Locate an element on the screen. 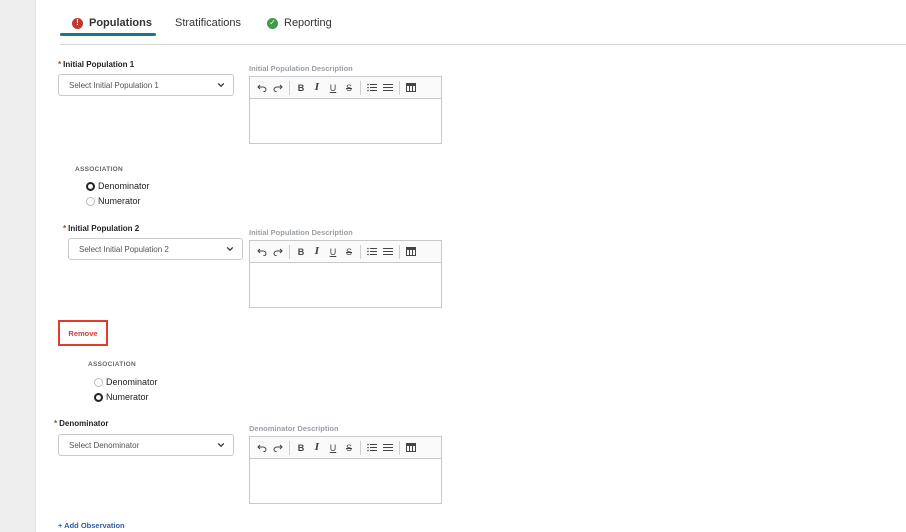 This screenshot has height=532, width=906. initial-population-1-label-text: Initial Population 1 is located at coordinates (99, 64).